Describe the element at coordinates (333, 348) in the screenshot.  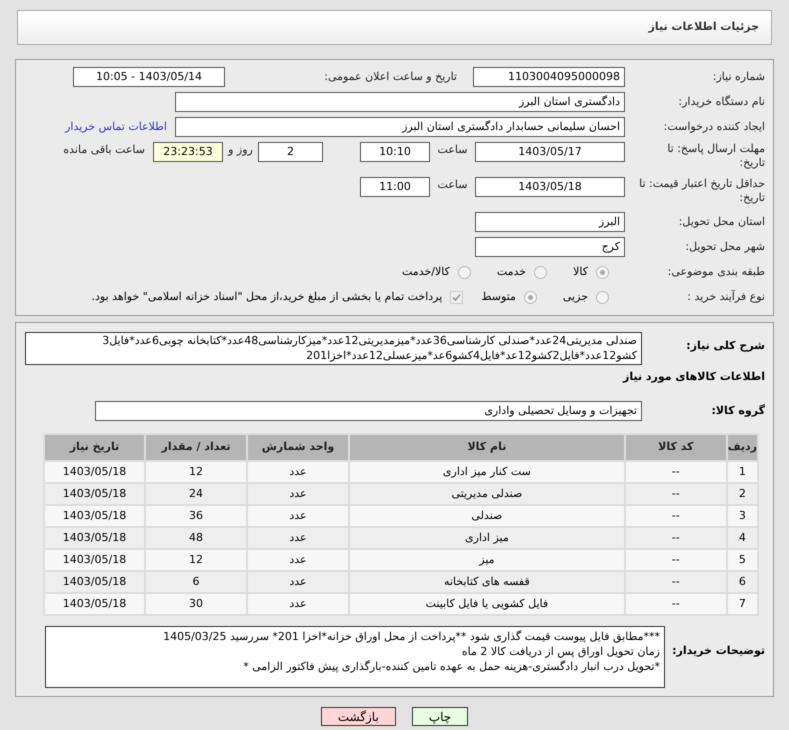
I see `description-textarea: صندلی مدیریتی24عدد*صندلی کارشناسی36عدد*میزمدیریتی12عدد*میزکارشناسی48عدد*کتابخانه چوبی6عدد*فایل3 کشو12عدد*فایل2کشو12عد*فایل4کشو6عد*میزعسلی12عدد*اخزا201` at that location.